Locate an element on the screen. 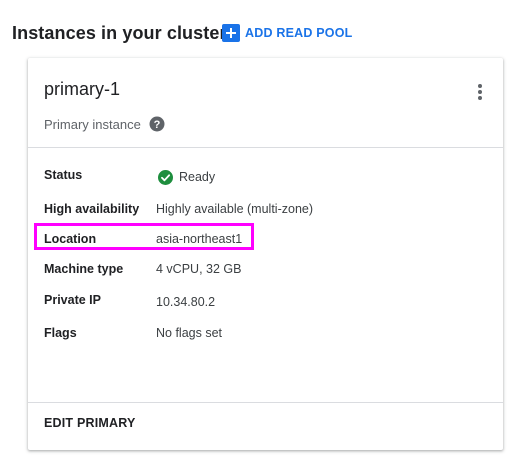 Image resolution: width=518 pixels, height=474 pixels. high-availability-value: Highly available (multi-zone) is located at coordinates (235, 209).